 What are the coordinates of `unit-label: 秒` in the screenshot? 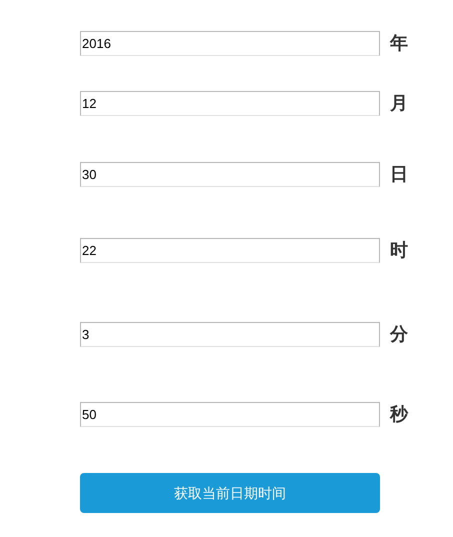 It's located at (399, 414).